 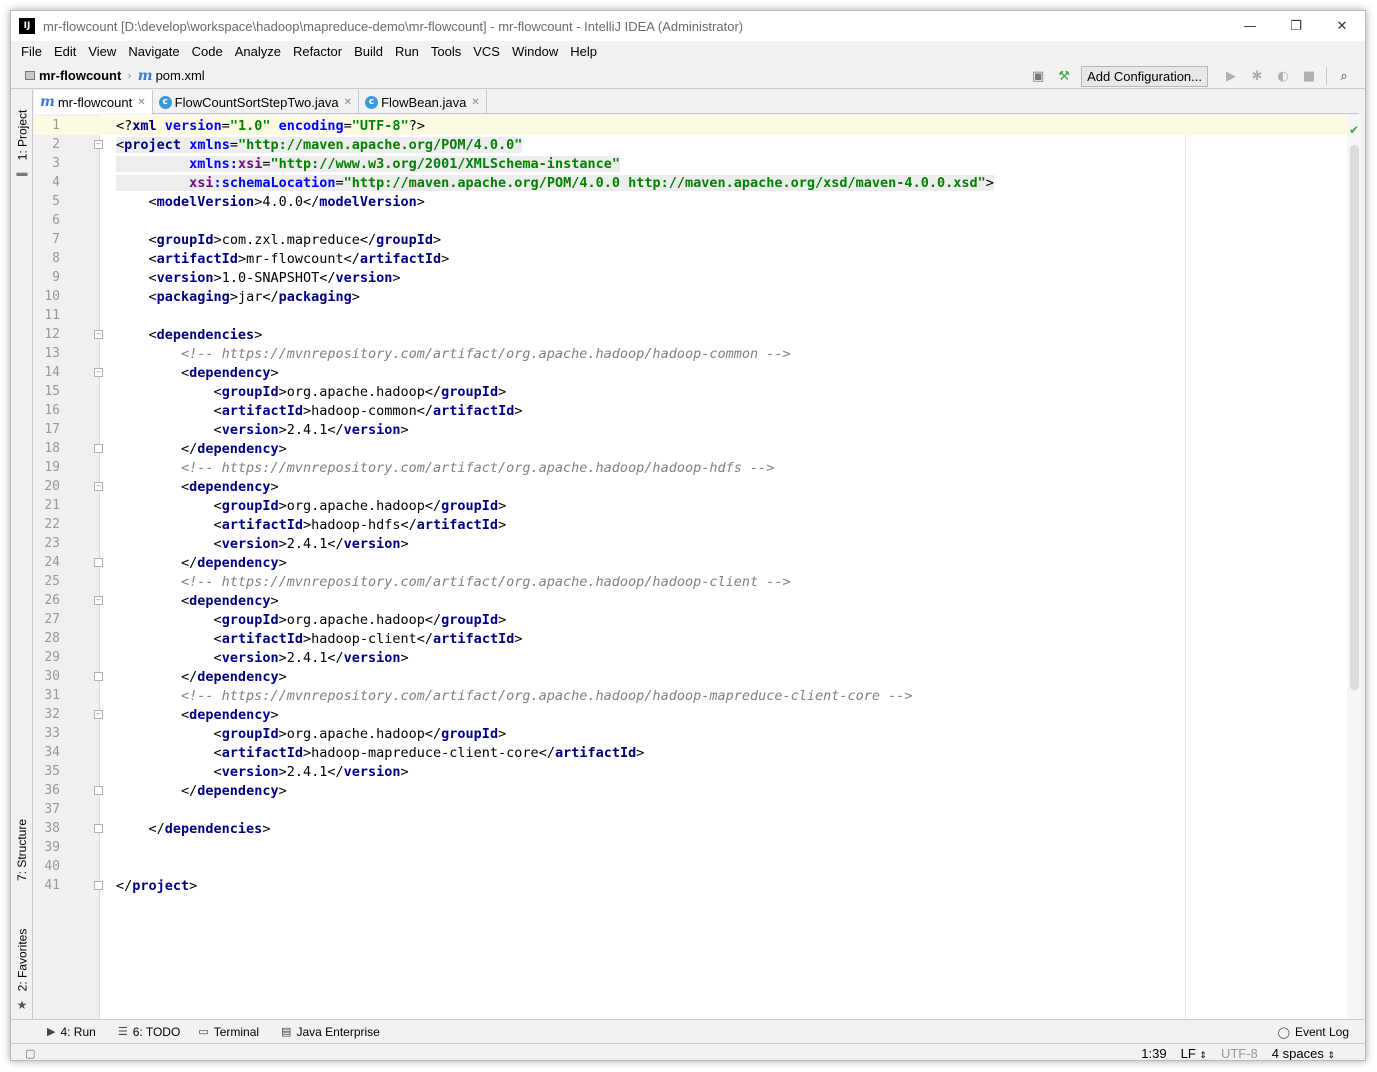 What do you see at coordinates (690, 296) in the screenshot?
I see `code-line: 10 <packaging>jar</packaging>` at bounding box center [690, 296].